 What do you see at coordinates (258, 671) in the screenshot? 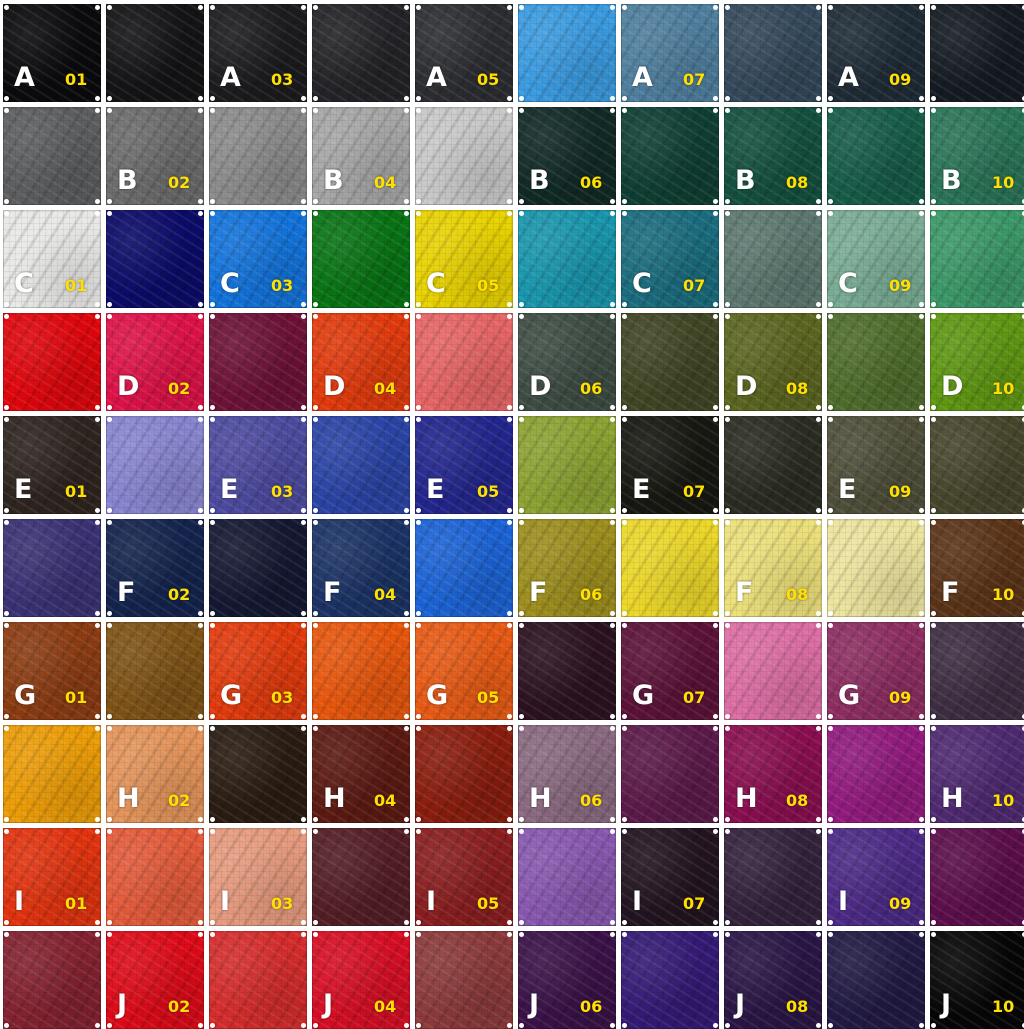
I see `color-swatch: G 03` at bounding box center [258, 671].